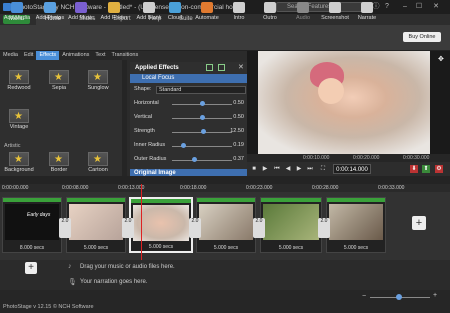 Image resolution: width=450 pixels, height=313 pixels. What do you see at coordinates (209, 67) in the screenshot?
I see `add-effect-icon` at bounding box center [209, 67].